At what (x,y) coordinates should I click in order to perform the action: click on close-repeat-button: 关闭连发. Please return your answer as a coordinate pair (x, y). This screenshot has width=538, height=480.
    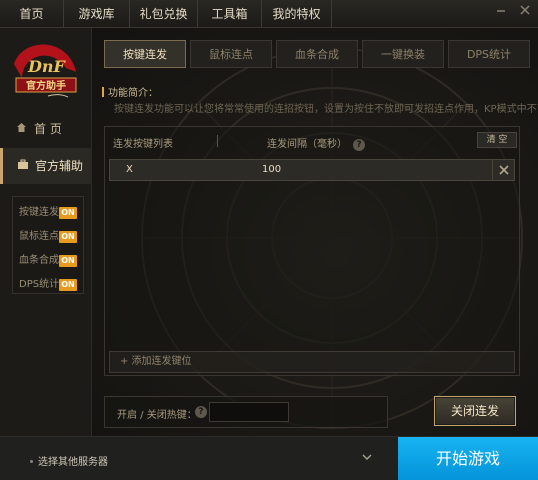
    Looking at the image, I should click on (475, 411).